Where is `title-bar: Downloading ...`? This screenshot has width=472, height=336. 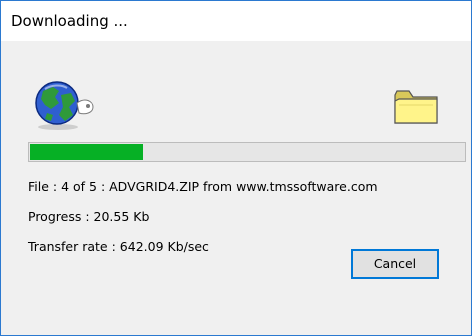 title-bar: Downloading ... is located at coordinates (236, 21).